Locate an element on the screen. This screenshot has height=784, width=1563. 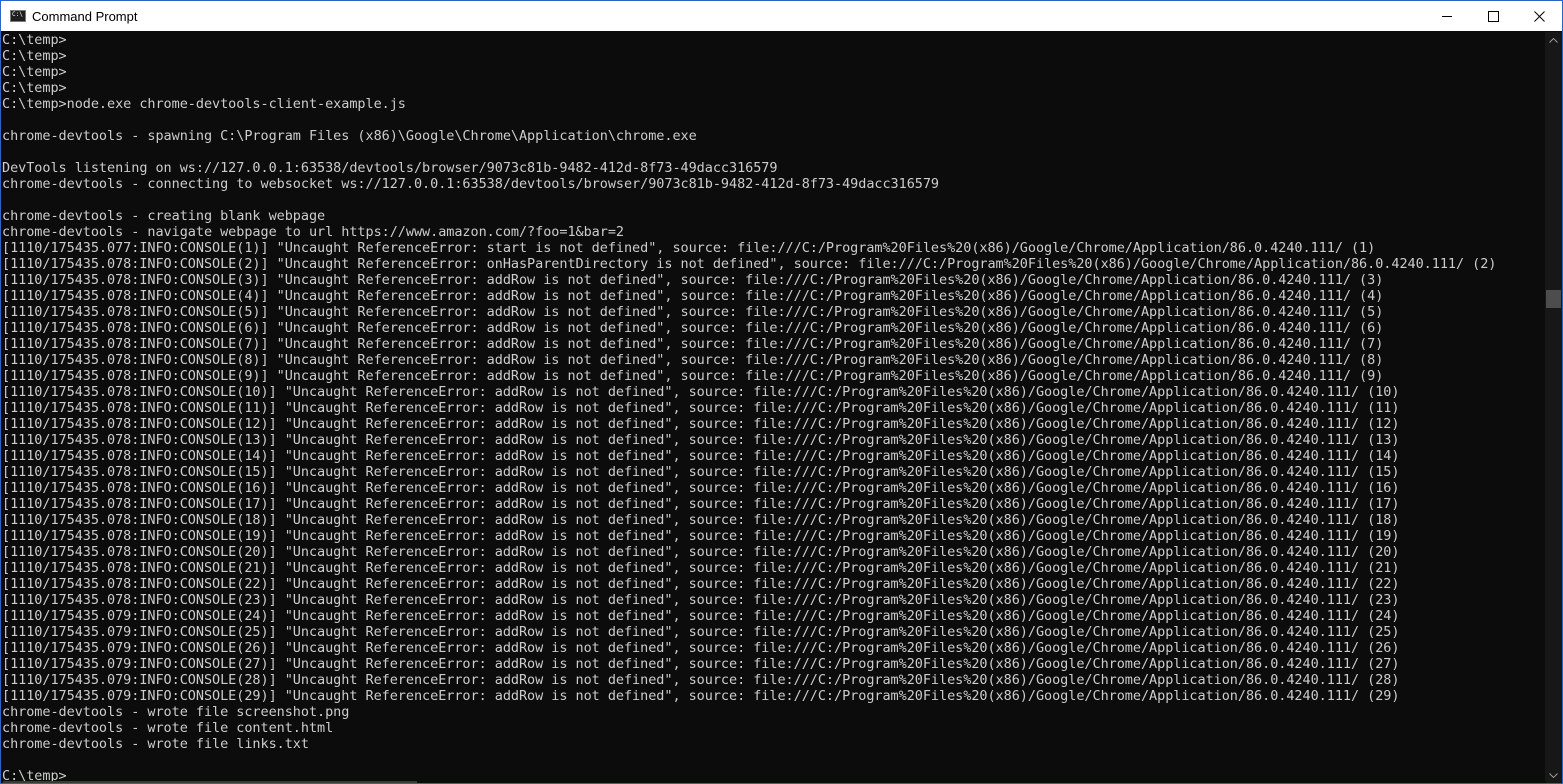
minimize-button is located at coordinates (1447, 16).